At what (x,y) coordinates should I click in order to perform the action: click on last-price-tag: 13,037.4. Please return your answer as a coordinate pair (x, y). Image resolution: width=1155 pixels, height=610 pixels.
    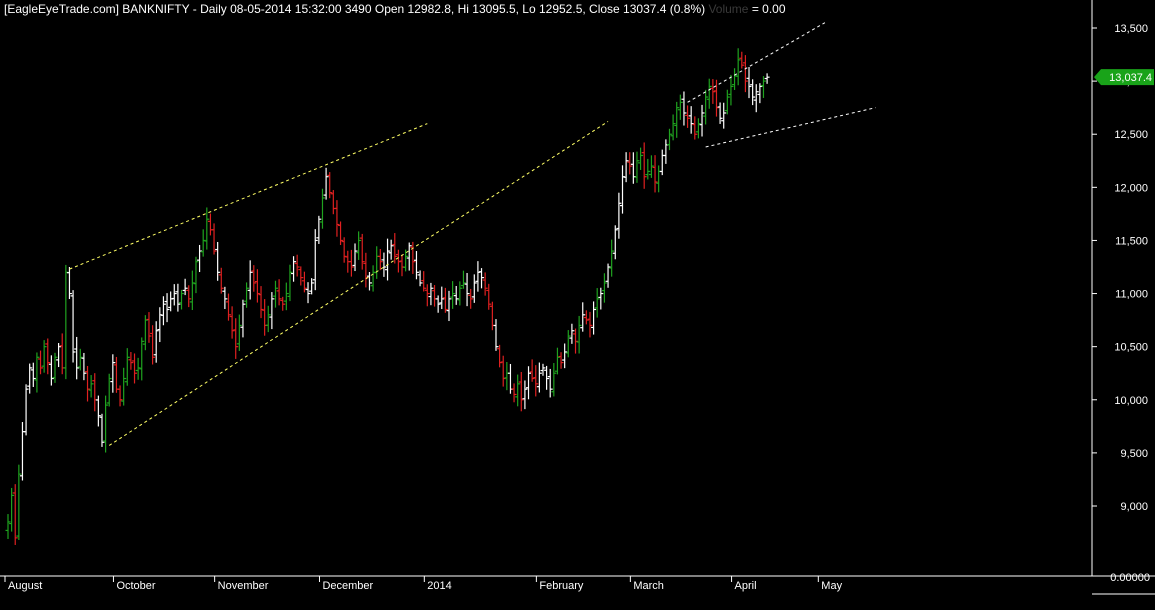
    Looking at the image, I should click on (1124, 77).